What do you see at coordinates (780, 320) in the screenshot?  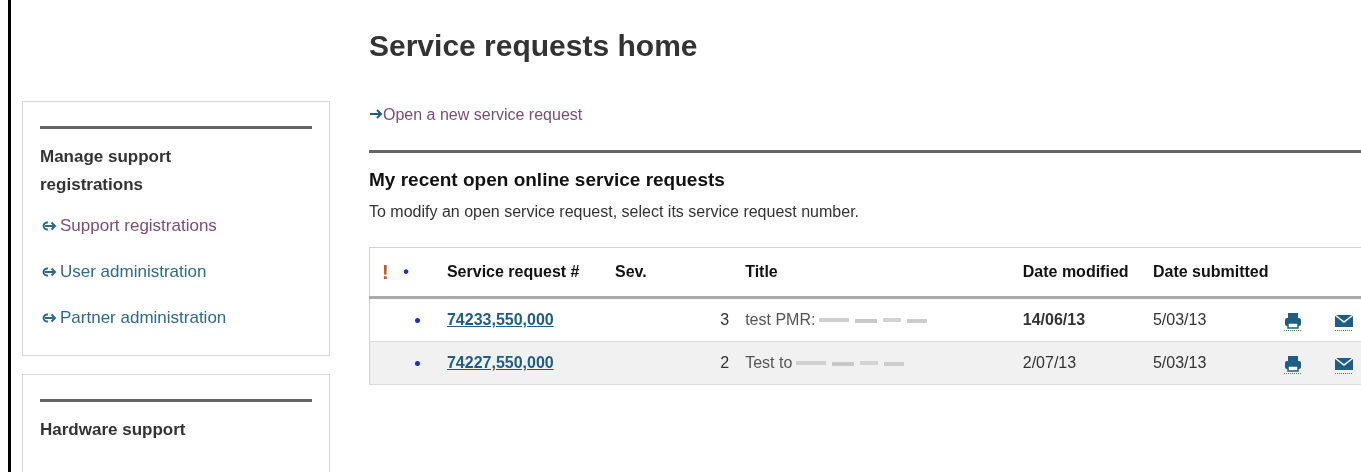 I see `table-cell-text: test PMR:` at bounding box center [780, 320].